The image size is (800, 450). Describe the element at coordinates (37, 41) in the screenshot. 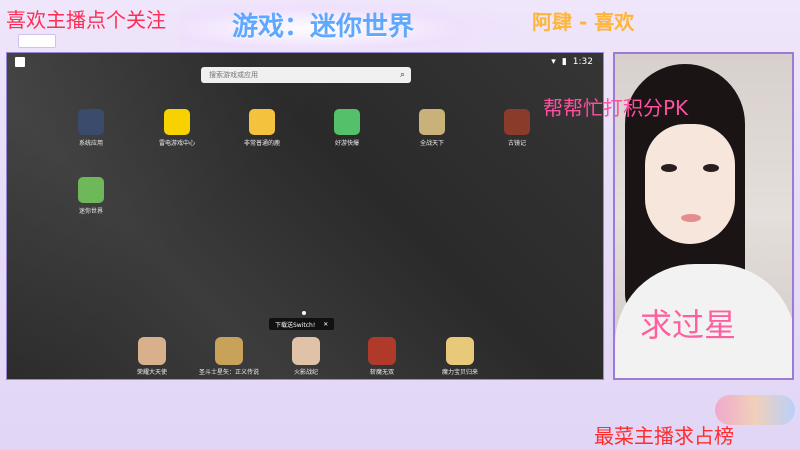

I see `decor-badge` at that location.